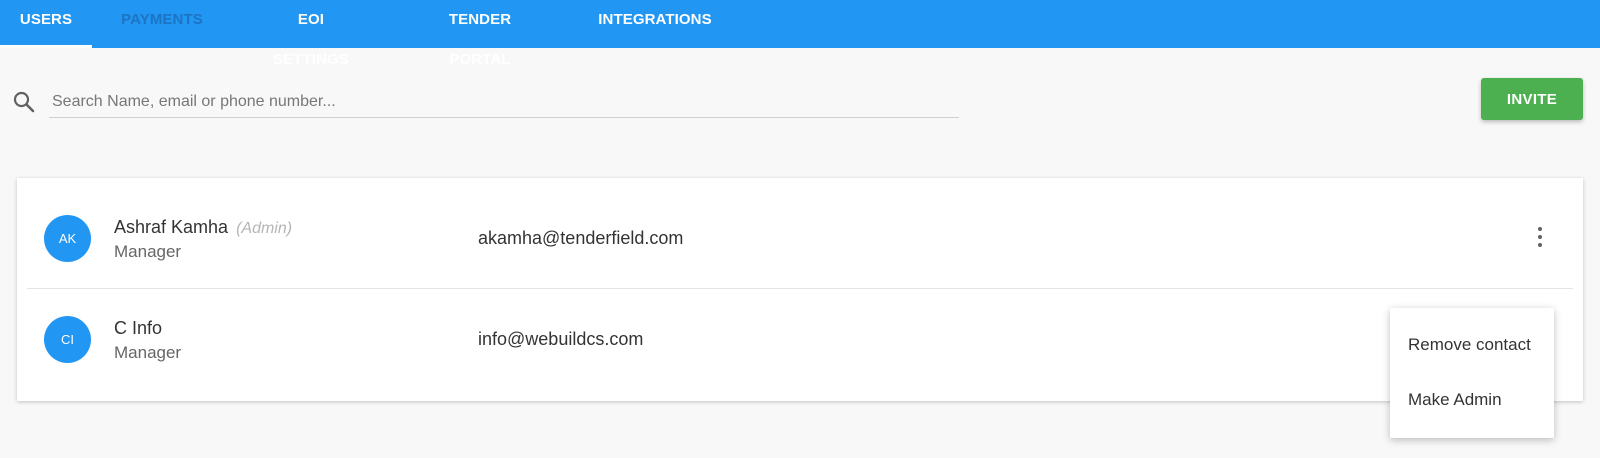 This screenshot has height=458, width=1600. I want to click on invite-button: INVITE, so click(1532, 99).